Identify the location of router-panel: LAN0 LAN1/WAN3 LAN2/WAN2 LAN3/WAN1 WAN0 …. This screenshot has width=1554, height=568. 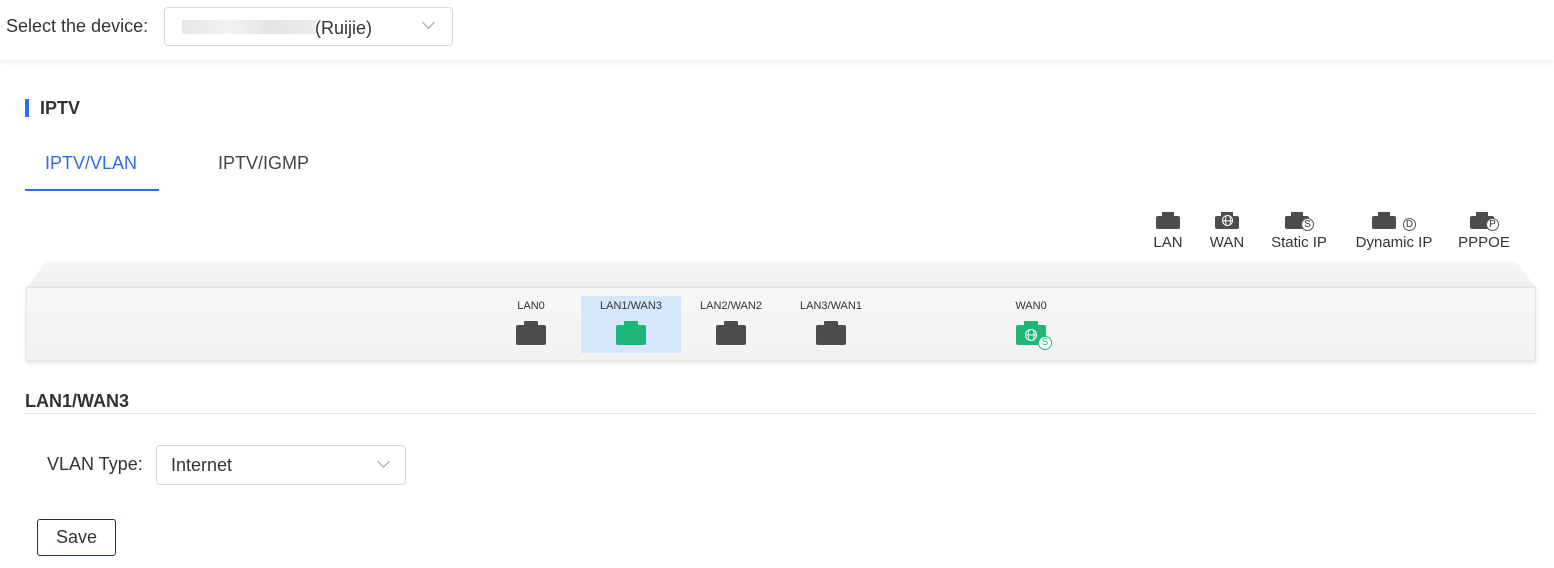
(781, 324).